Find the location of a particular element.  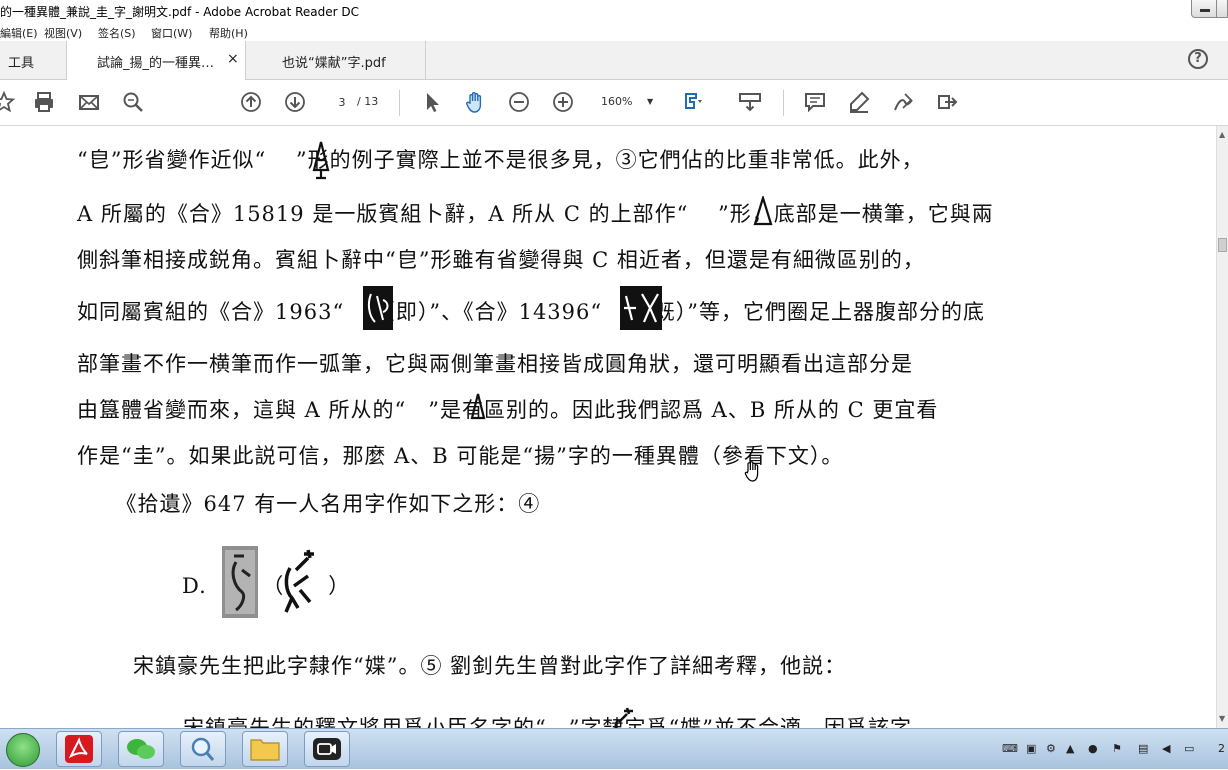

share-icon is located at coordinates (947, 102).